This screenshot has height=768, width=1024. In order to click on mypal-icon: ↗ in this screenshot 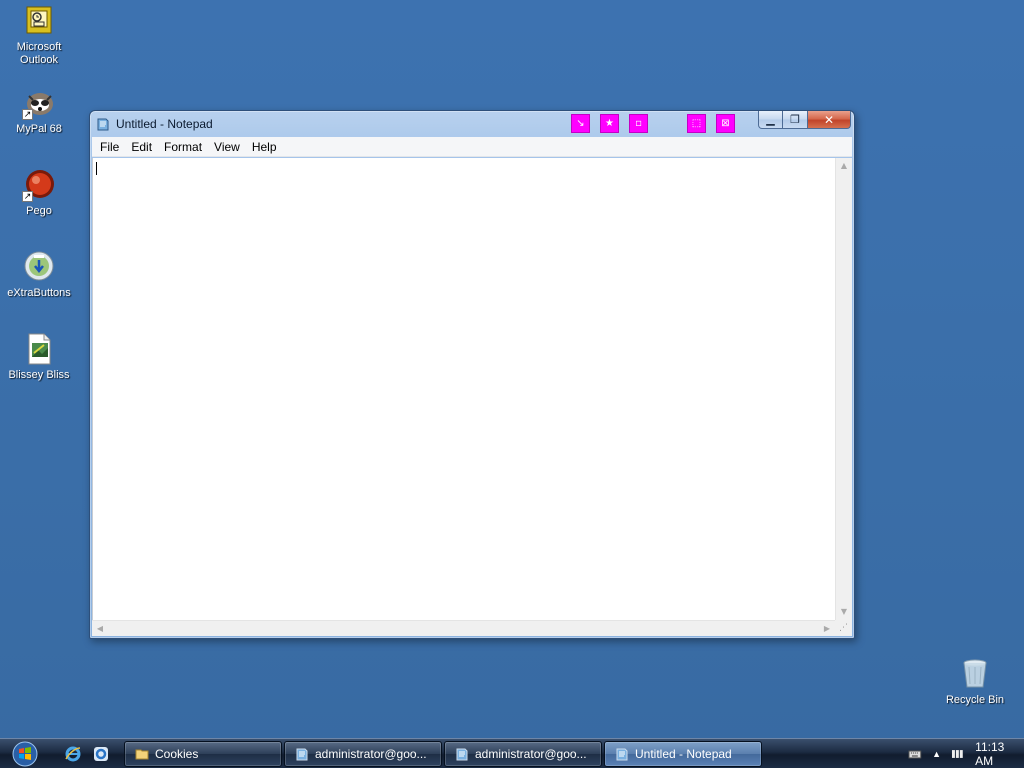, I will do `click(39, 103)`.